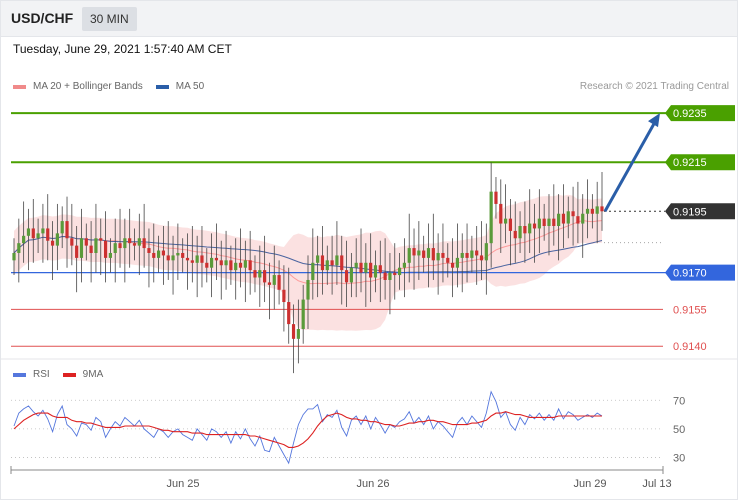 This screenshot has height=500, width=738. I want to click on level-label-0.9155: 0.9155, so click(690, 310).